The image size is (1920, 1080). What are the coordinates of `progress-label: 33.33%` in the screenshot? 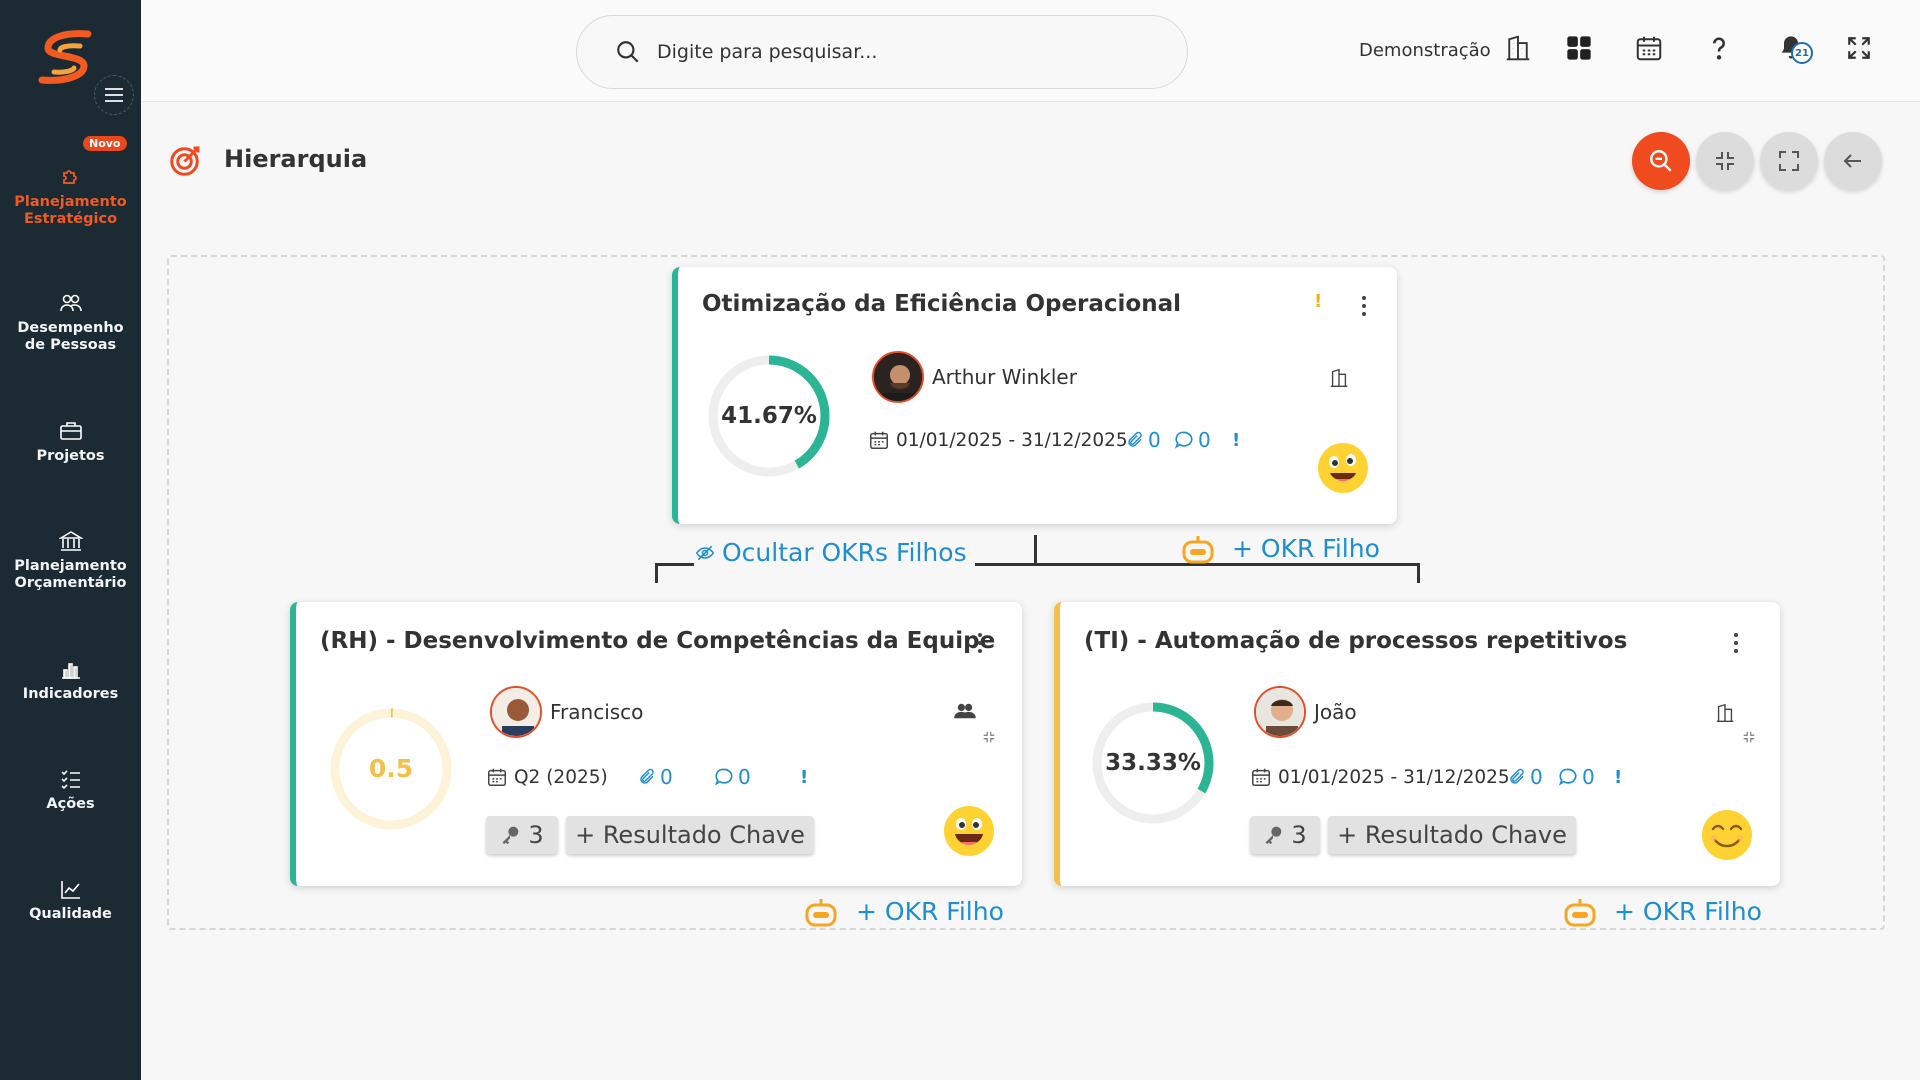 It's located at (1153, 763).